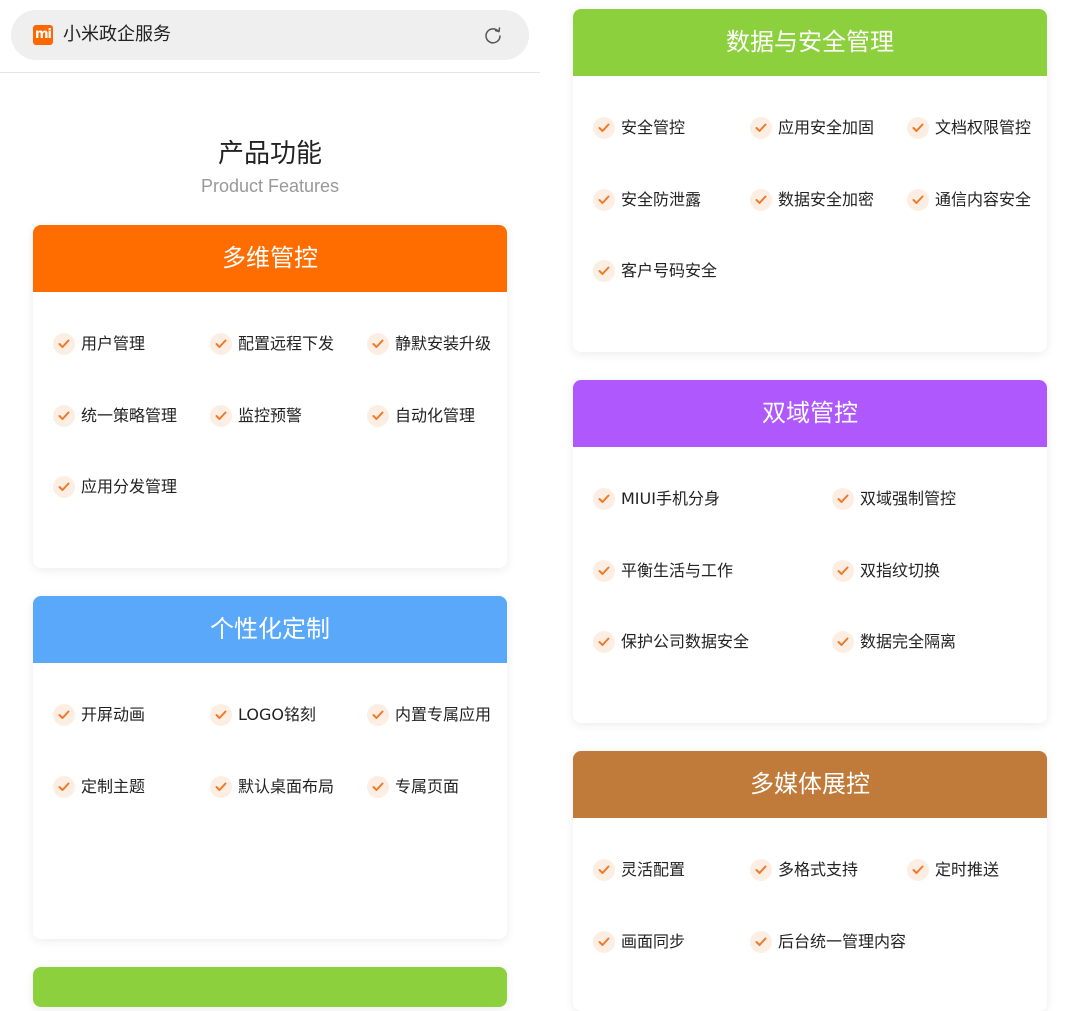  I want to click on feature-label: 双指纹切换, so click(900, 570).